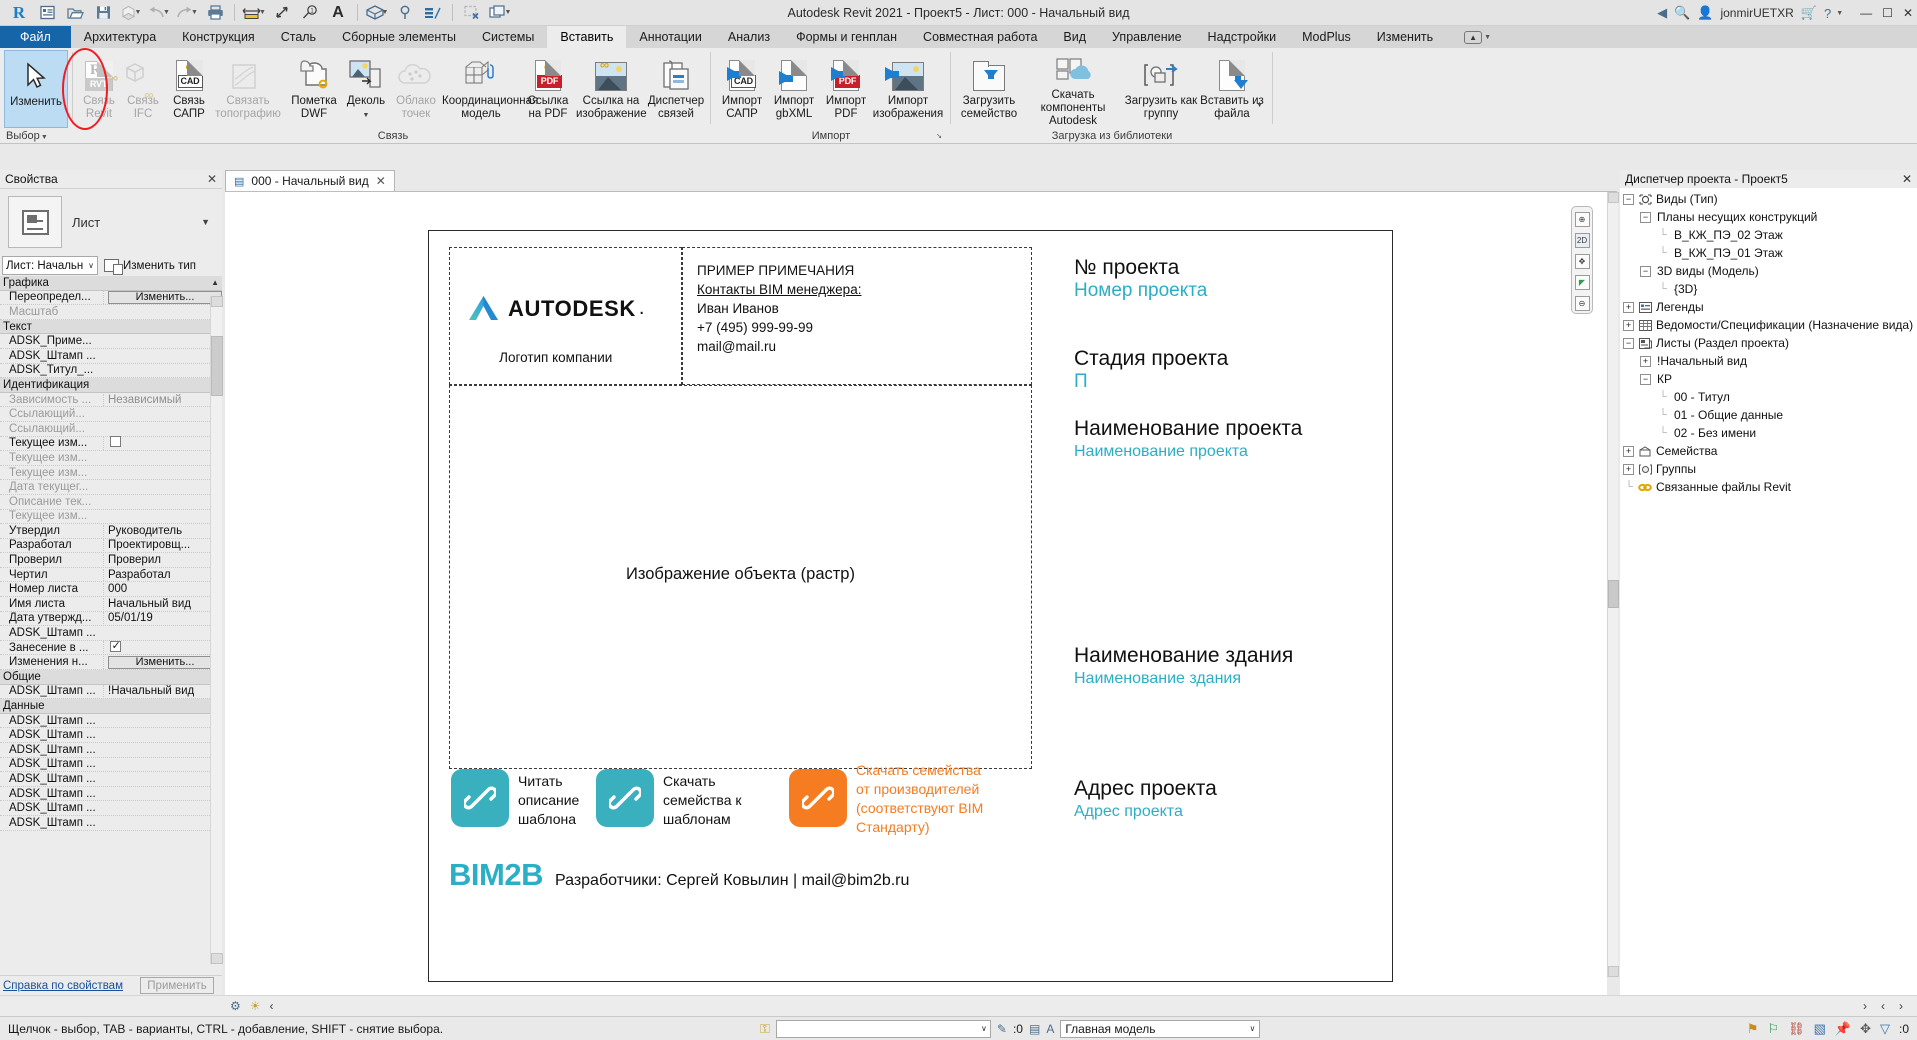  What do you see at coordinates (131, 13) in the screenshot?
I see `save-as-icon: ▼` at bounding box center [131, 13].